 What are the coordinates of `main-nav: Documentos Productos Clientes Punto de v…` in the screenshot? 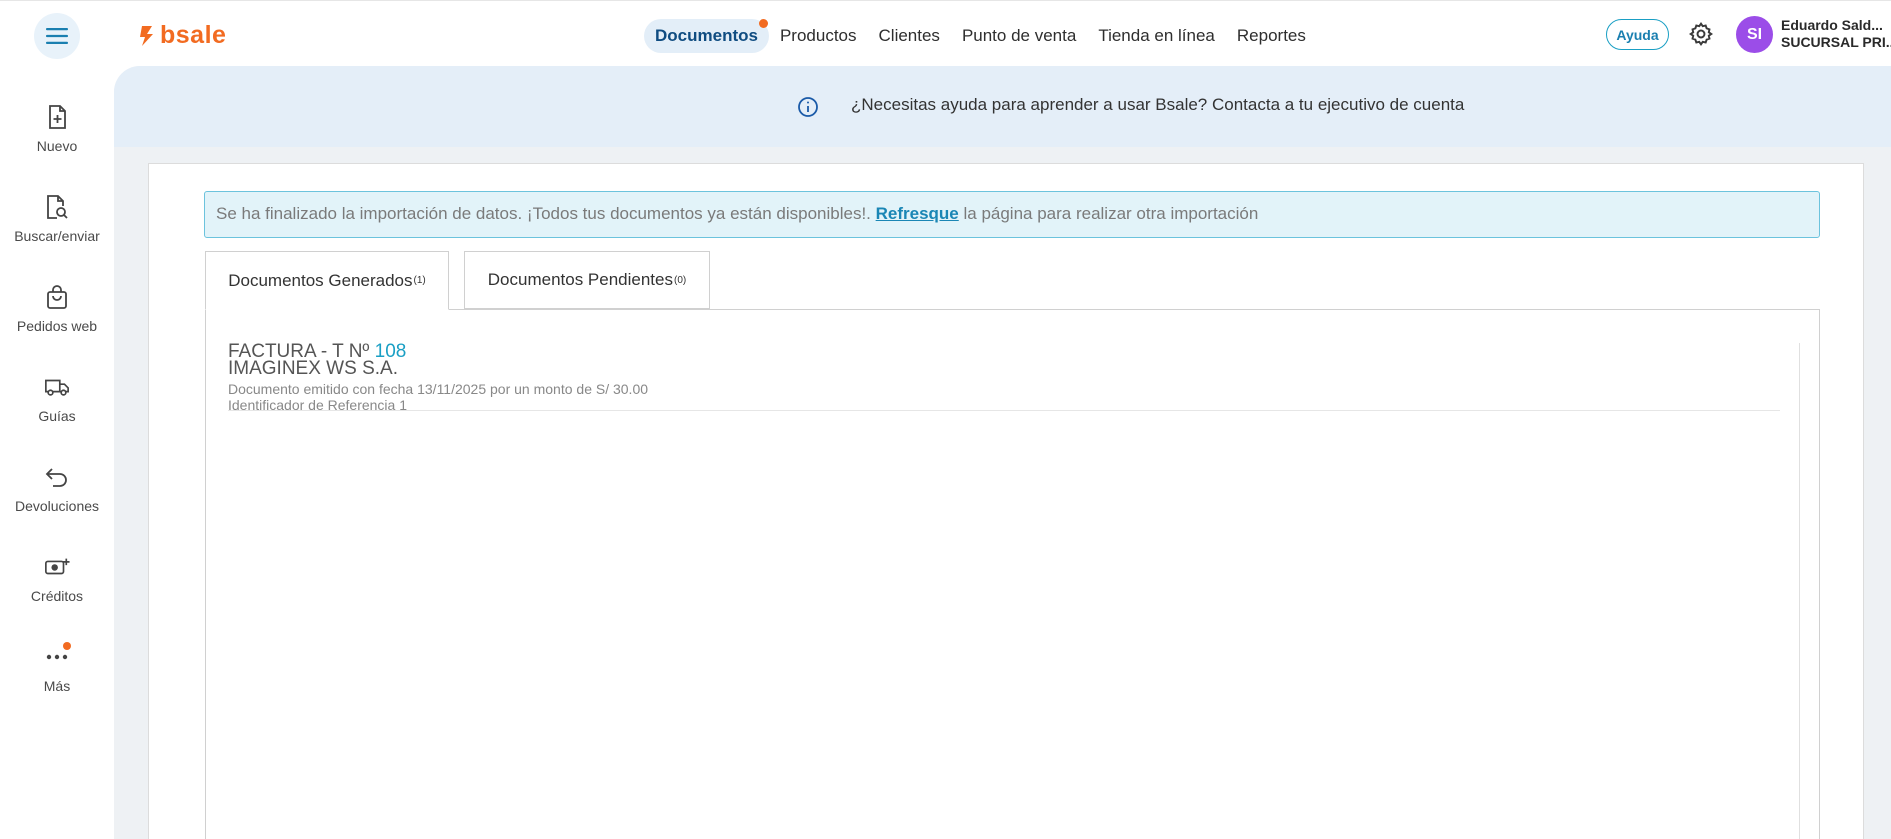 It's located at (980, 36).